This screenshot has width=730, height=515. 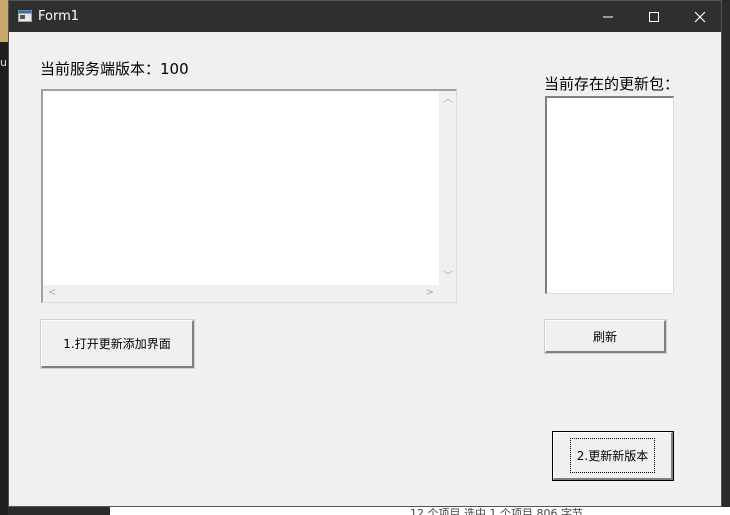 I want to click on folder-icon, so click(x=4, y=21).